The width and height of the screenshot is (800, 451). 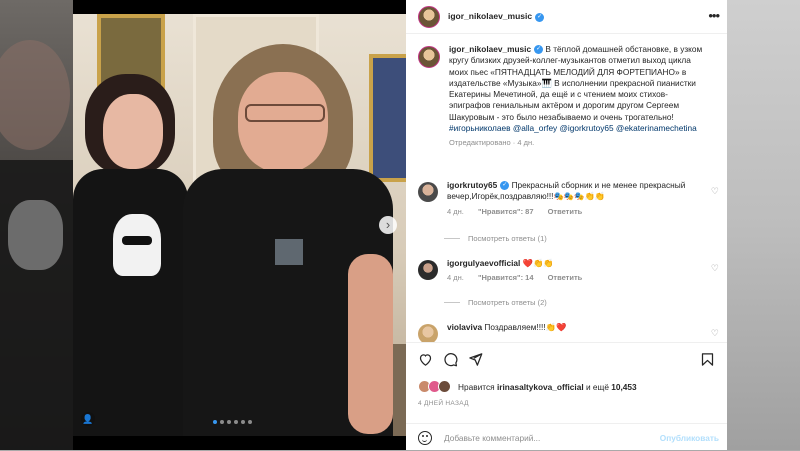 I want to click on view-replies-button: Посмотреть ответы (2), so click(x=495, y=302).